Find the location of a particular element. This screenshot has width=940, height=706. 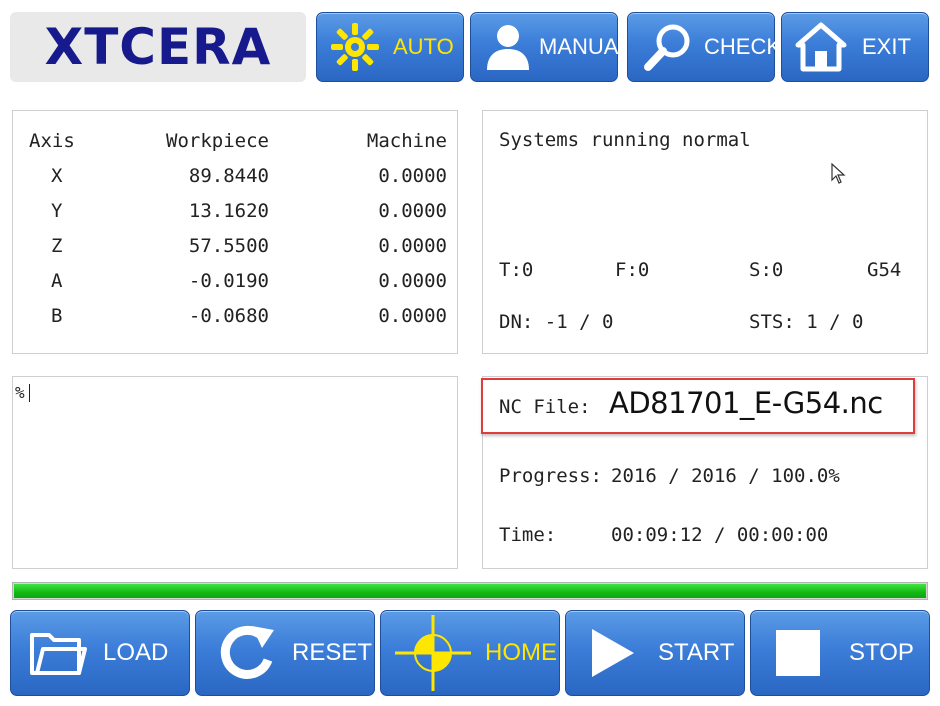

manual-button: MANUAL is located at coordinates (550, 47).